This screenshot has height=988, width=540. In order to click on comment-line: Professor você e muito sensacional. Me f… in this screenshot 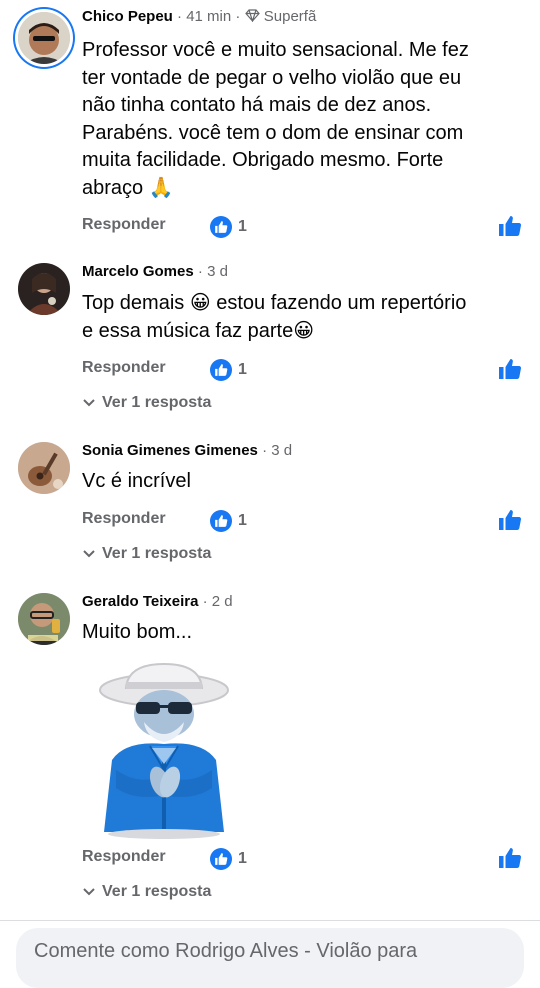, I will do `click(275, 50)`.